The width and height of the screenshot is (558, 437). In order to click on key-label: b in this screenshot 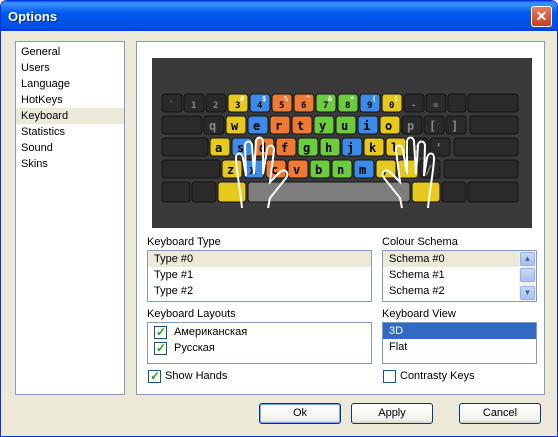, I will do `click(318, 170)`.